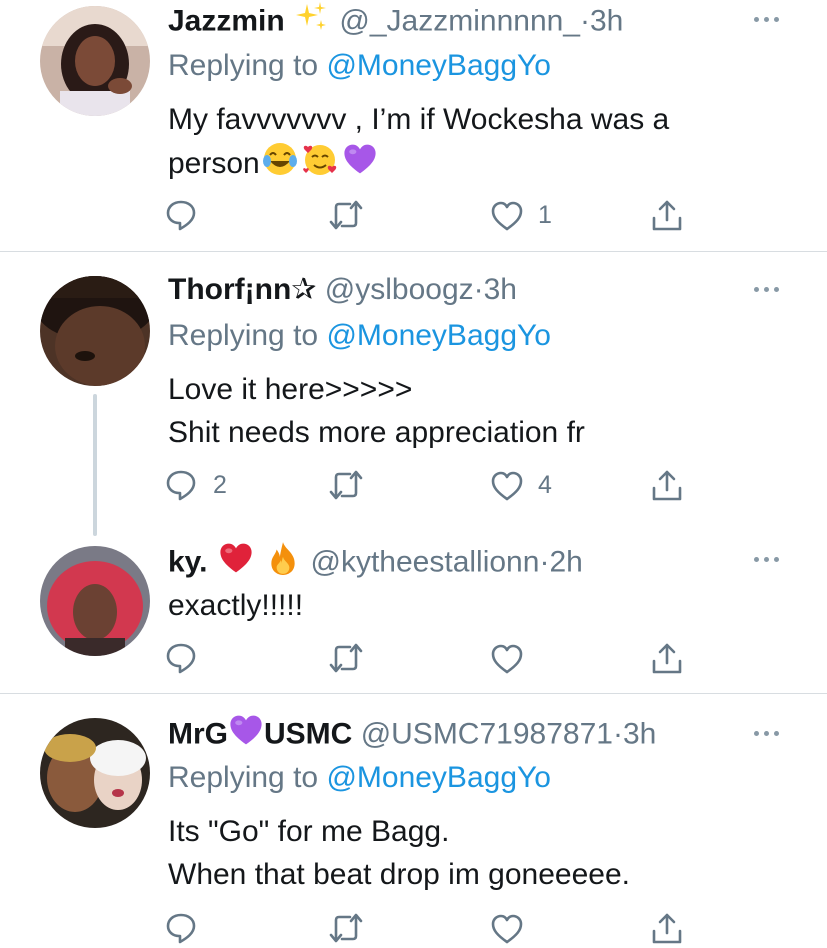 The image size is (827, 948). I want to click on tweet-text-line: Love it here>>>>>, so click(290, 389).